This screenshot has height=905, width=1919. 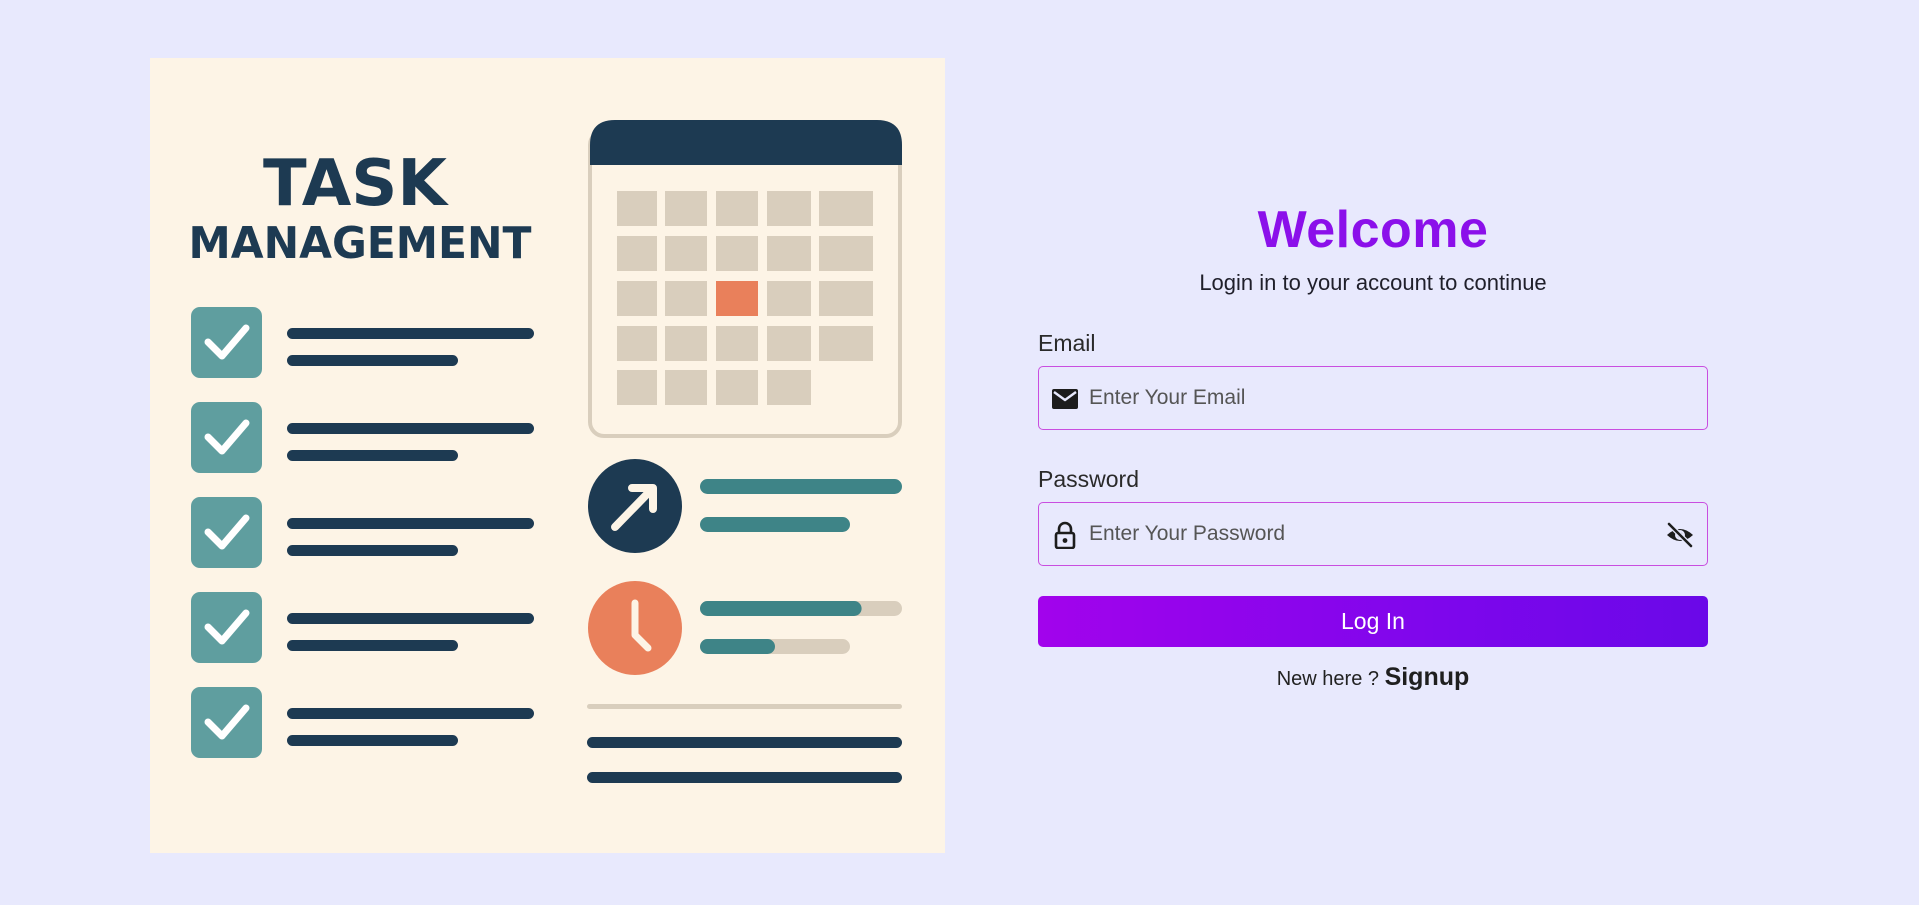 What do you see at coordinates (1680, 535) in the screenshot?
I see `eye-off-icon` at bounding box center [1680, 535].